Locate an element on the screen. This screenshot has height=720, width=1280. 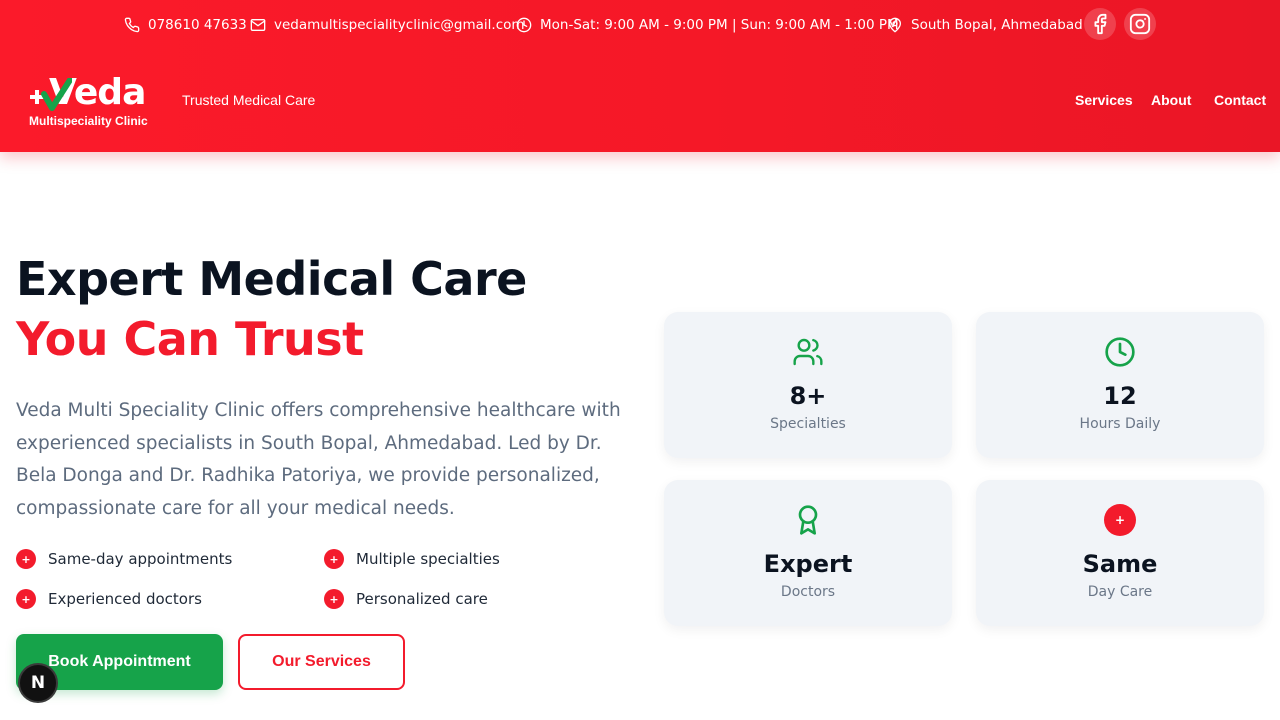
email-text: vedamultispecialityclinic@gmail.com is located at coordinates (399, 25).